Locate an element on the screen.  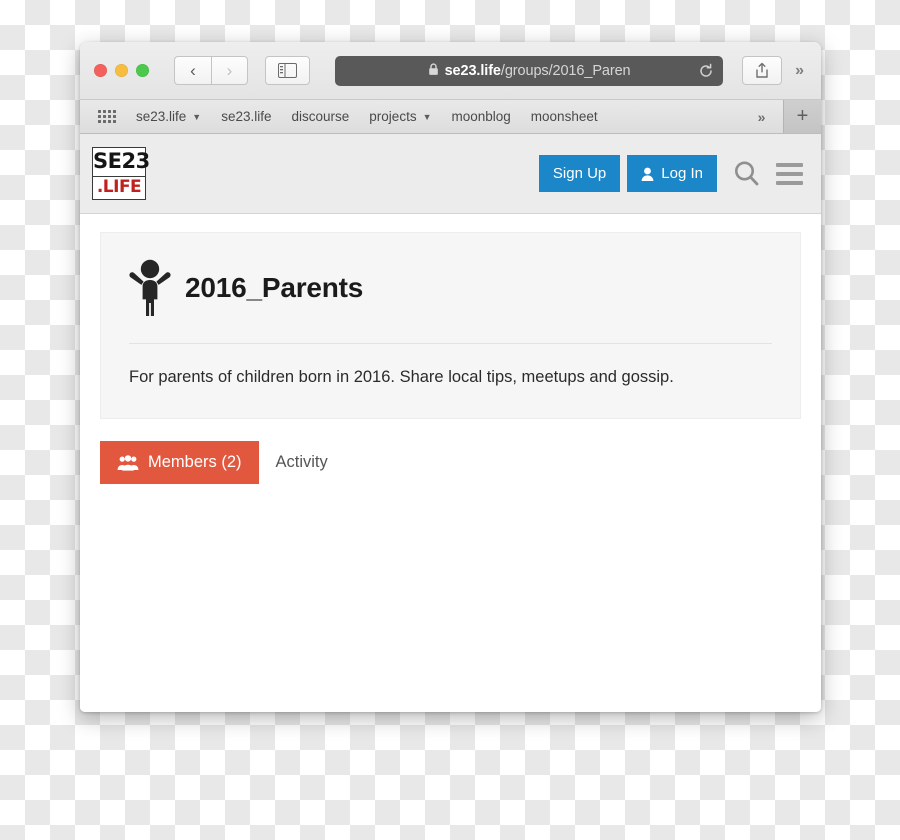
forward-button: › is located at coordinates (229, 70).